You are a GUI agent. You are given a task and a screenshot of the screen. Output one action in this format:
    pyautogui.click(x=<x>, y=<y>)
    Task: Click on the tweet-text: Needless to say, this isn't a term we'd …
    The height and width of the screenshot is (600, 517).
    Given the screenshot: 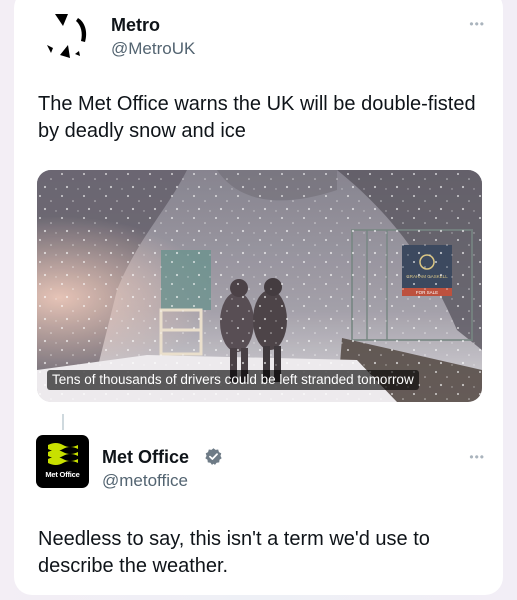 What is the action you would take?
    pyautogui.click(x=234, y=552)
    